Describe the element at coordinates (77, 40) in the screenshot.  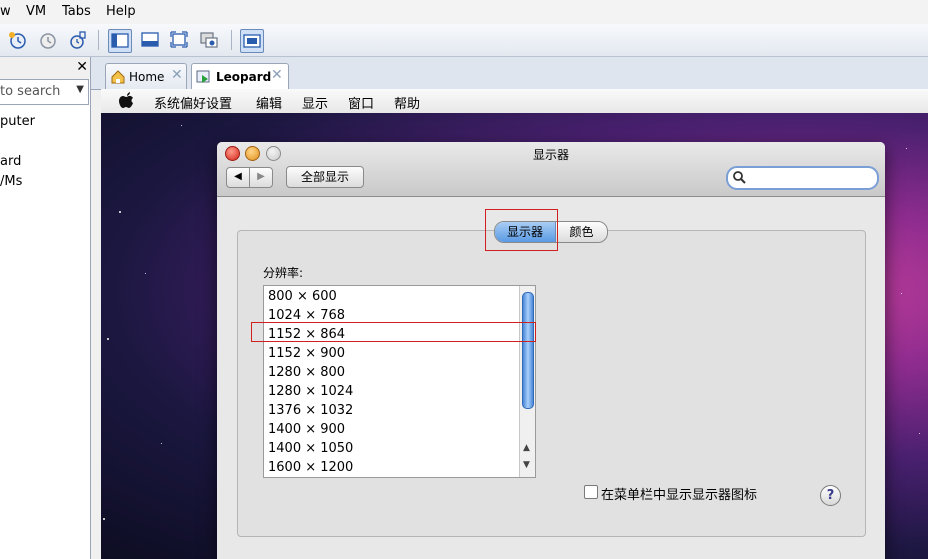
I see `snapshot-manager-icon` at that location.